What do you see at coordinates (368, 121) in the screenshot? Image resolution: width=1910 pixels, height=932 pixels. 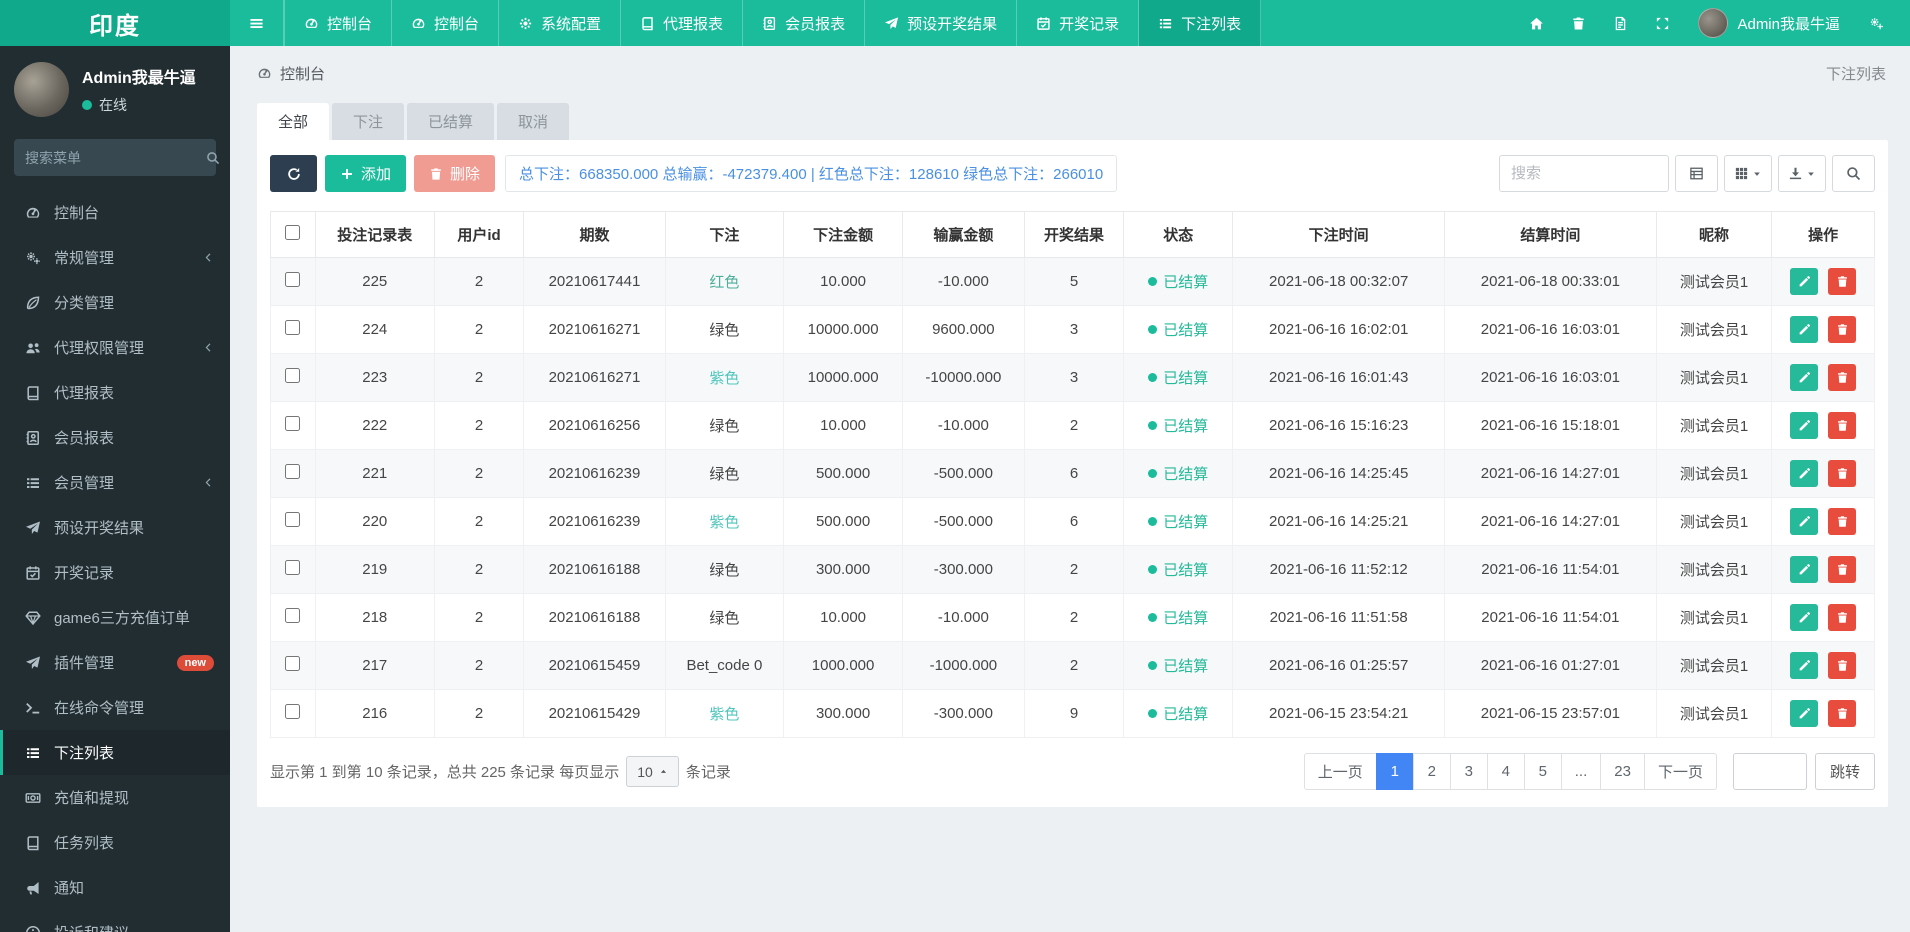 I see `tab-下注: 下注` at bounding box center [368, 121].